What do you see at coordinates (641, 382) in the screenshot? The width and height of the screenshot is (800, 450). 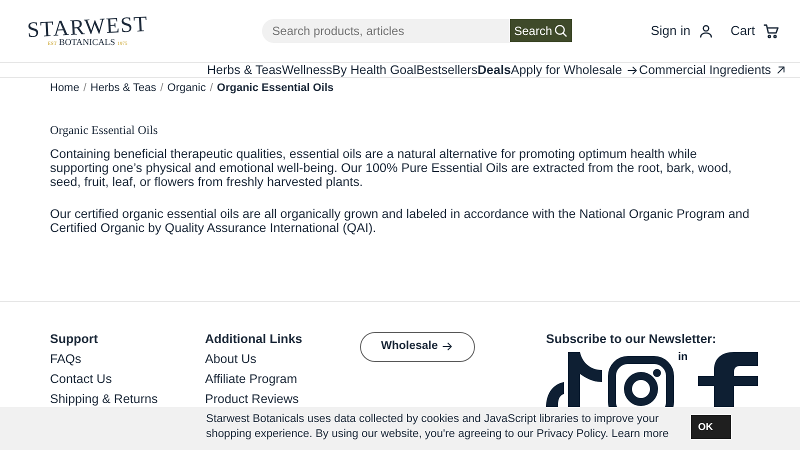 I see `instagram-icon` at bounding box center [641, 382].